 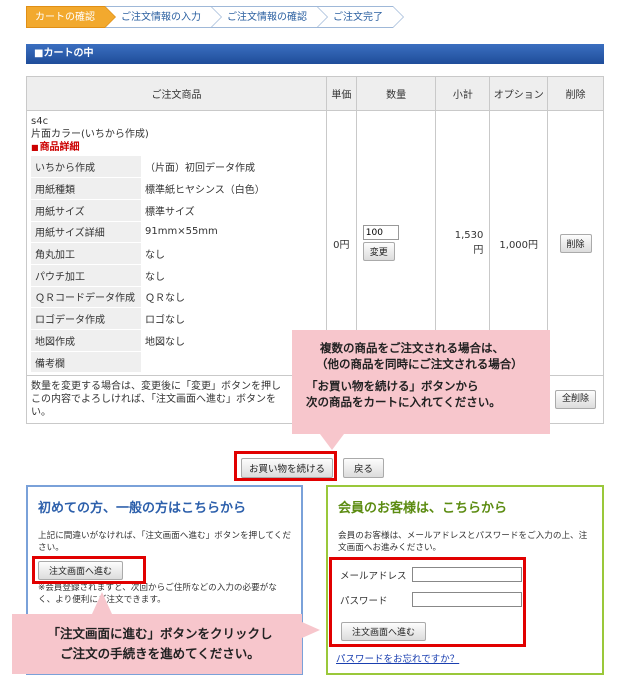 What do you see at coordinates (575, 93) in the screenshot?
I see `header-delete: 削除` at bounding box center [575, 93].